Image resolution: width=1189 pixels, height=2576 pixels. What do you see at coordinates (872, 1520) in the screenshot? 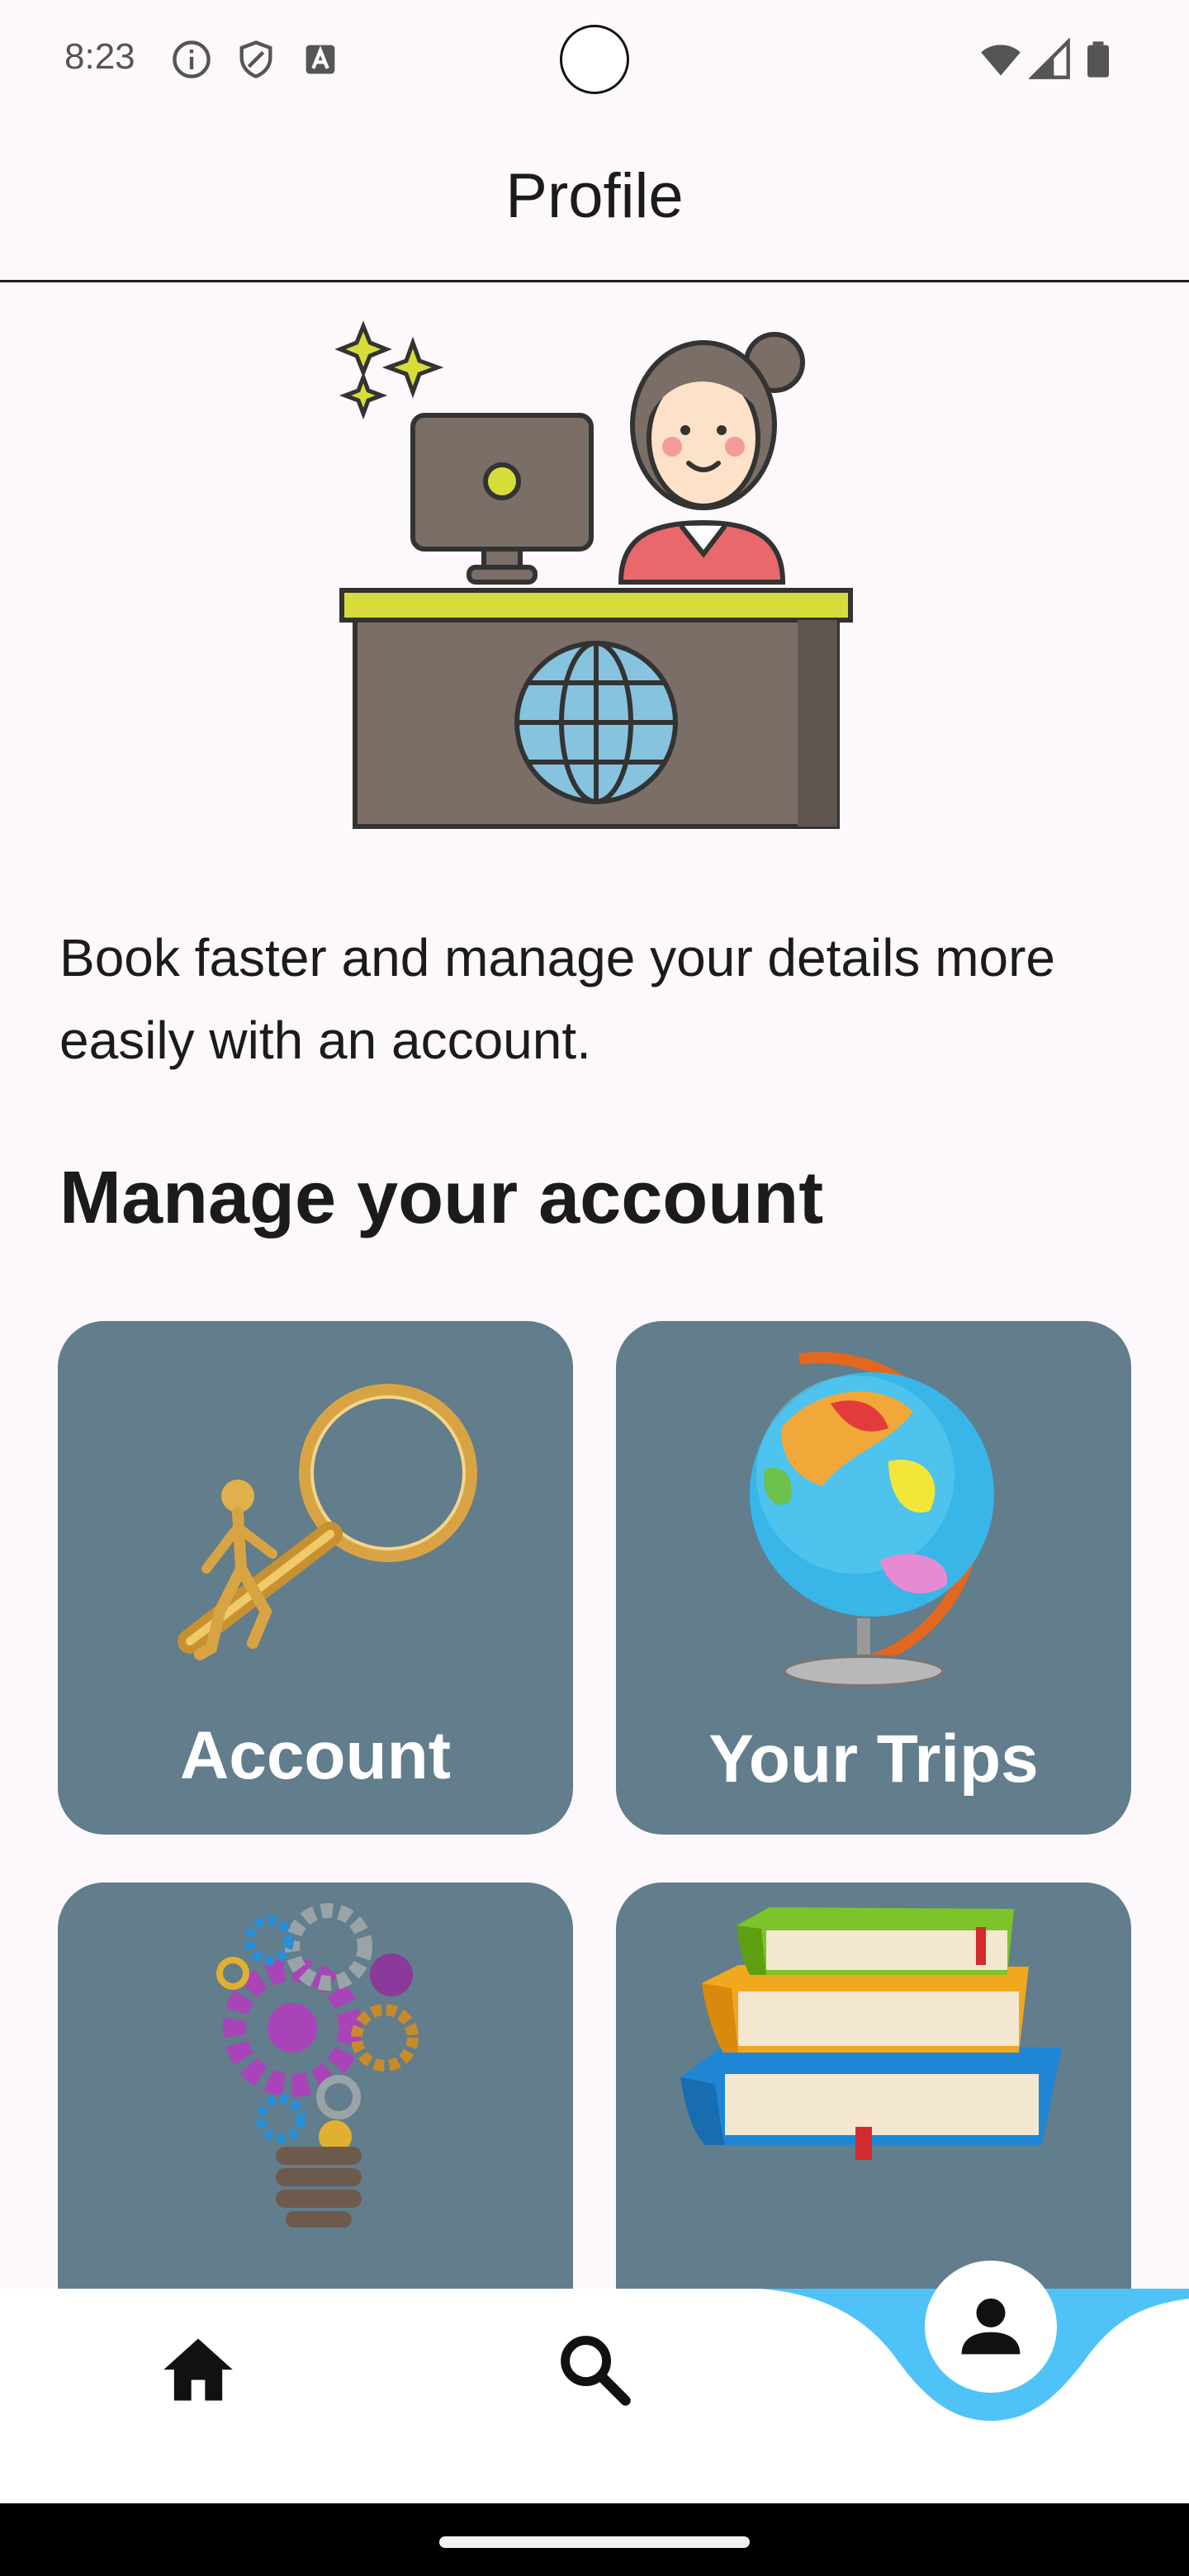
I see `globe-icon` at bounding box center [872, 1520].